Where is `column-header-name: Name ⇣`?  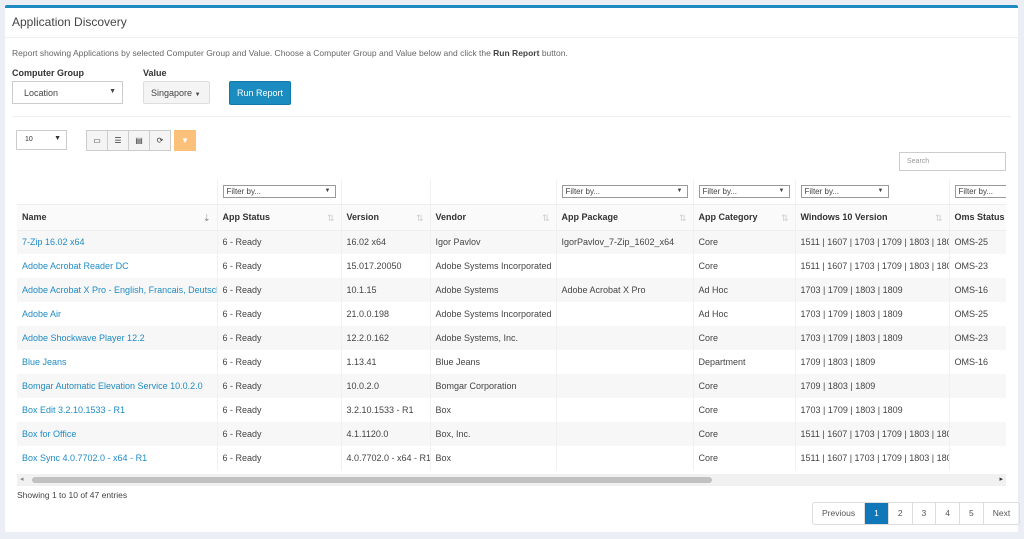 column-header-name: Name ⇣ is located at coordinates (117, 217).